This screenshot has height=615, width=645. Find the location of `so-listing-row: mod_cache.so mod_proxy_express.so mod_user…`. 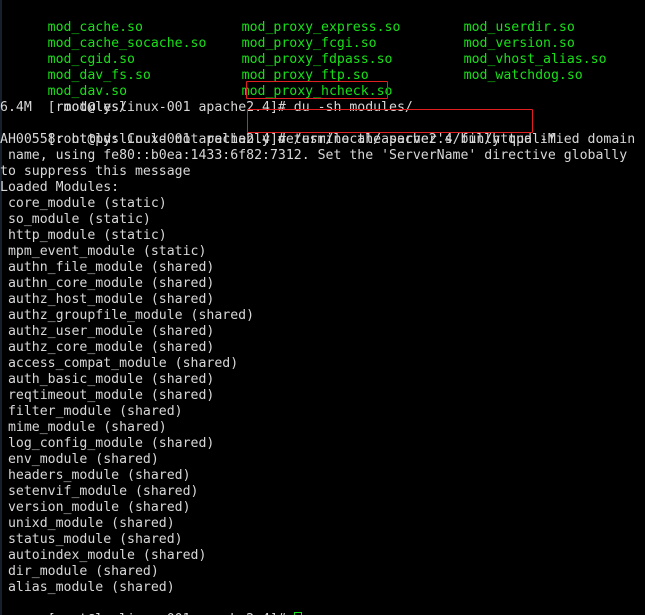

so-listing-row: mod_cache.so mod_proxy_express.so mod_user… is located at coordinates (322, 19).